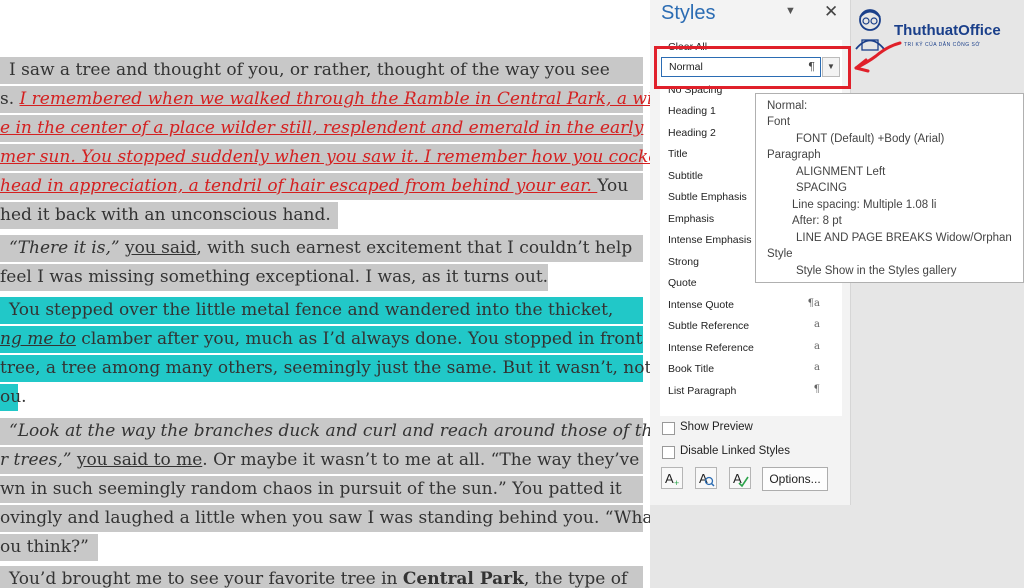 Image resolution: width=1024 pixels, height=588 pixels. Describe the element at coordinates (817, 221) in the screenshot. I see `tooltip-line: After: 8 pt` at that location.